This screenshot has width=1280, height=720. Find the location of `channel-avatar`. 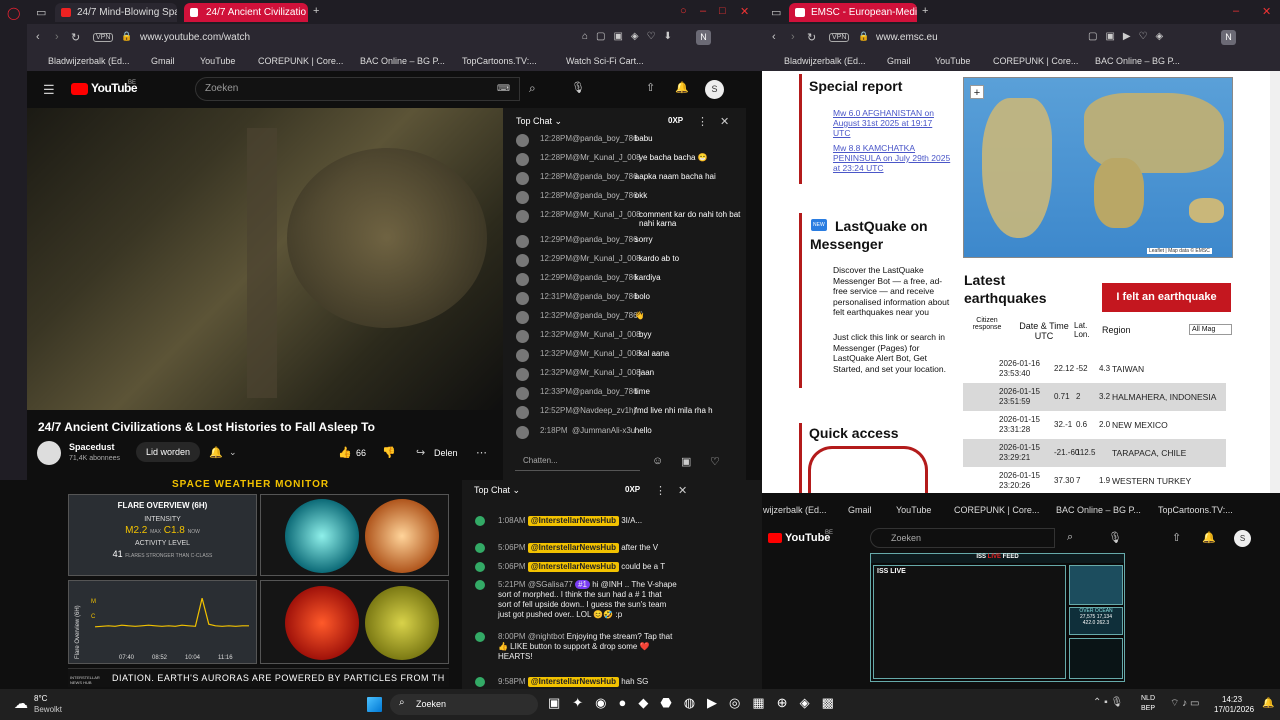

channel-avatar is located at coordinates (49, 453).